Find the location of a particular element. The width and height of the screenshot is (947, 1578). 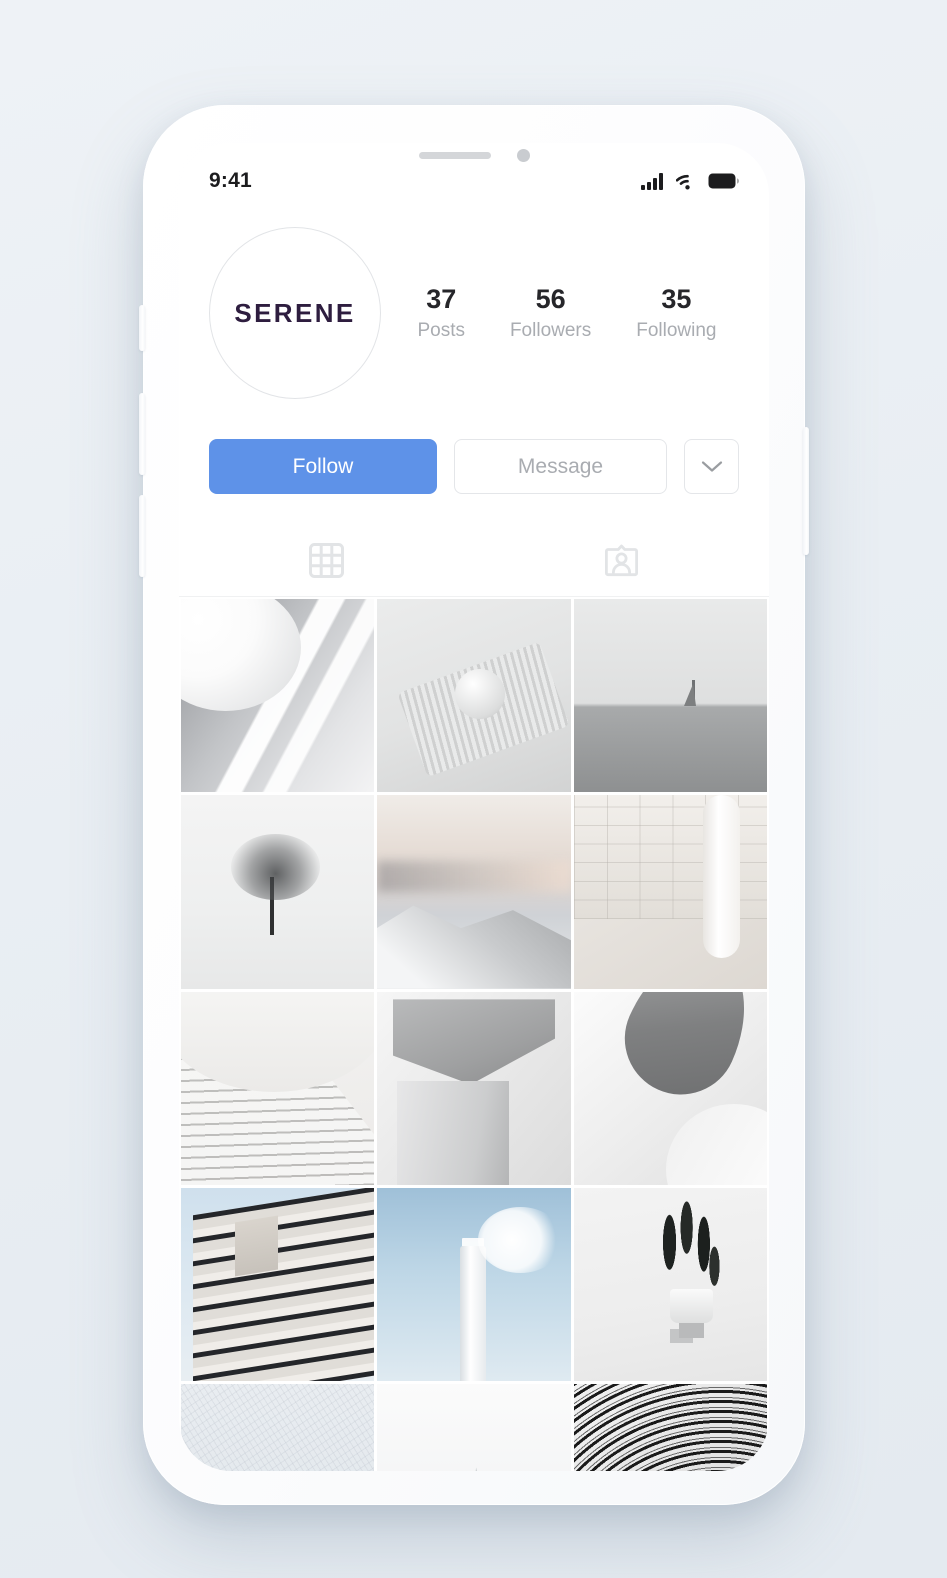

avatar: SERENE is located at coordinates (295, 313).